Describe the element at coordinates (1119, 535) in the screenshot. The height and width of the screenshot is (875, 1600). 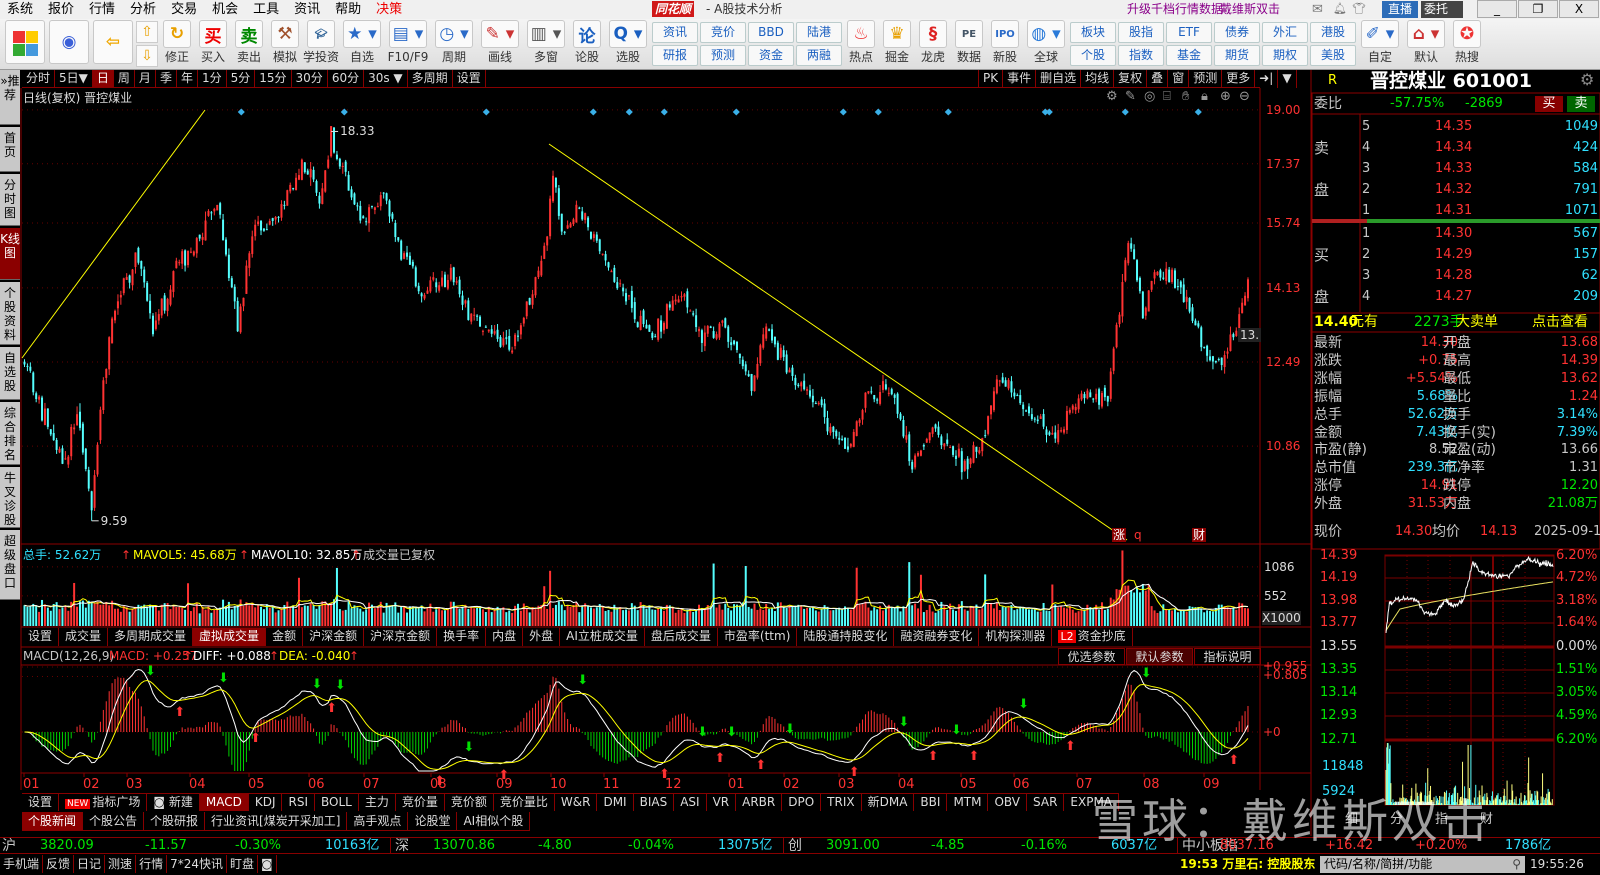
I see `event-marker: 涨` at that location.